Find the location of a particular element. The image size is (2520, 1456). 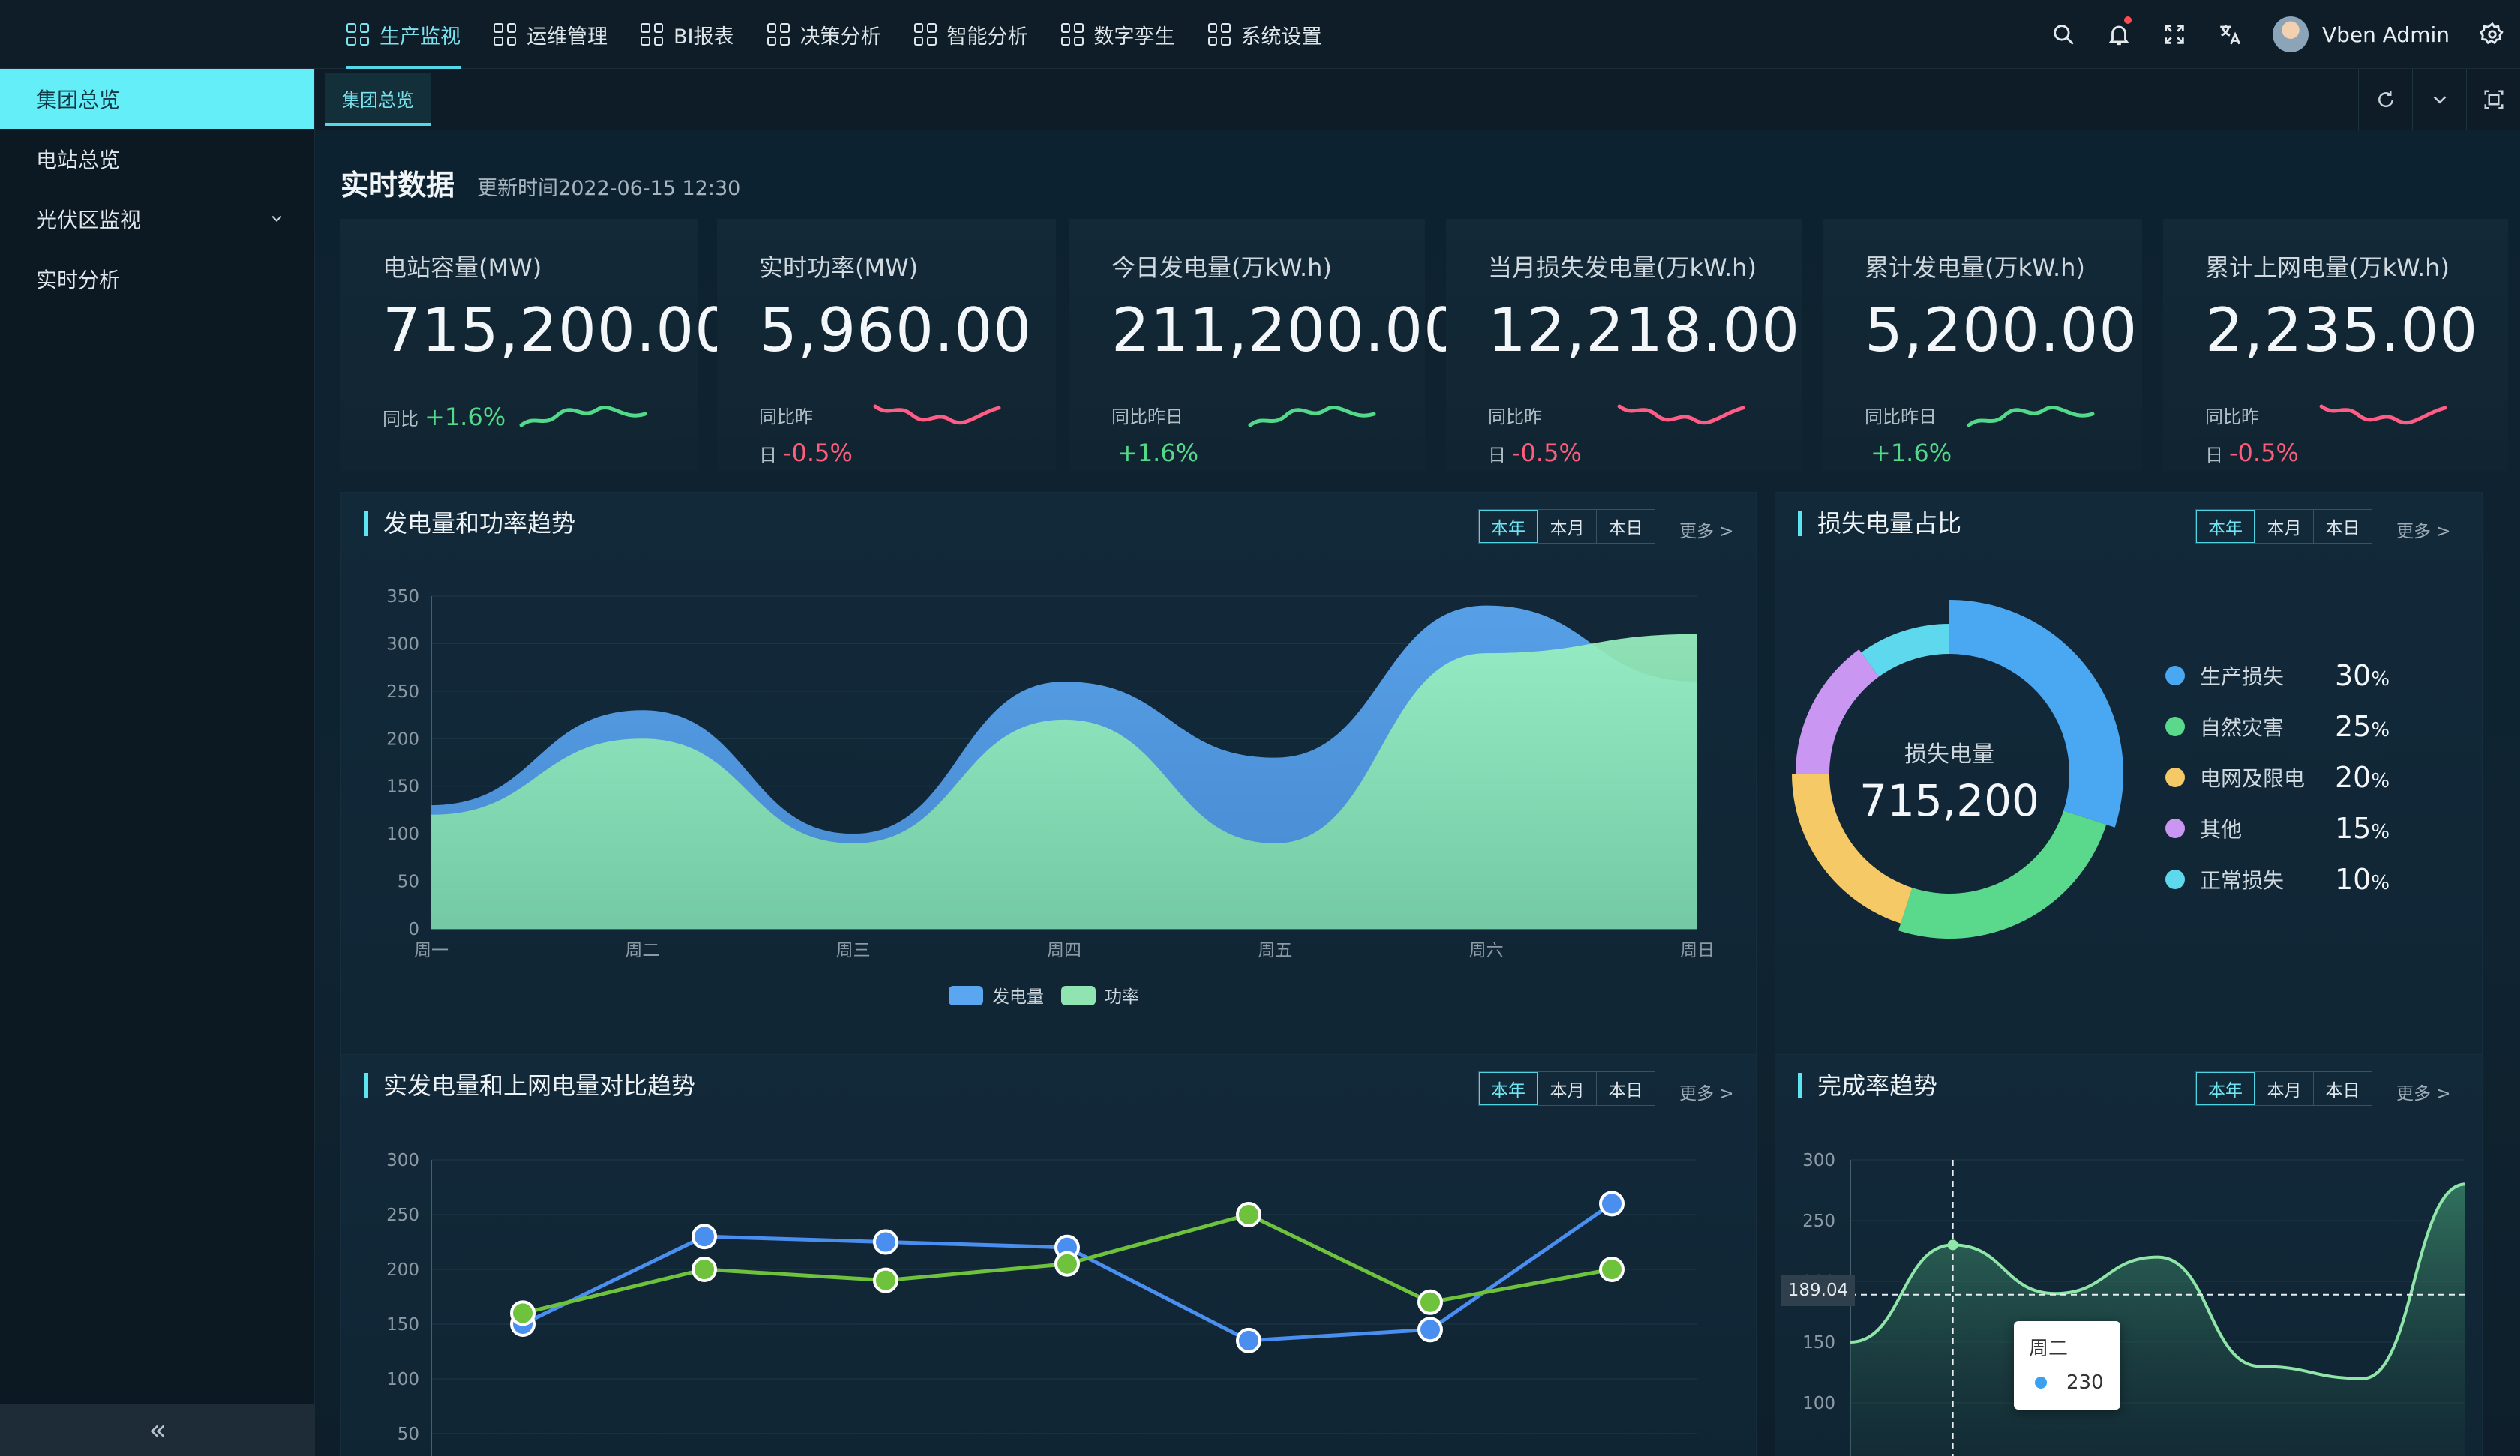

nav-item-decision: 决策分析 is located at coordinates (824, 34).